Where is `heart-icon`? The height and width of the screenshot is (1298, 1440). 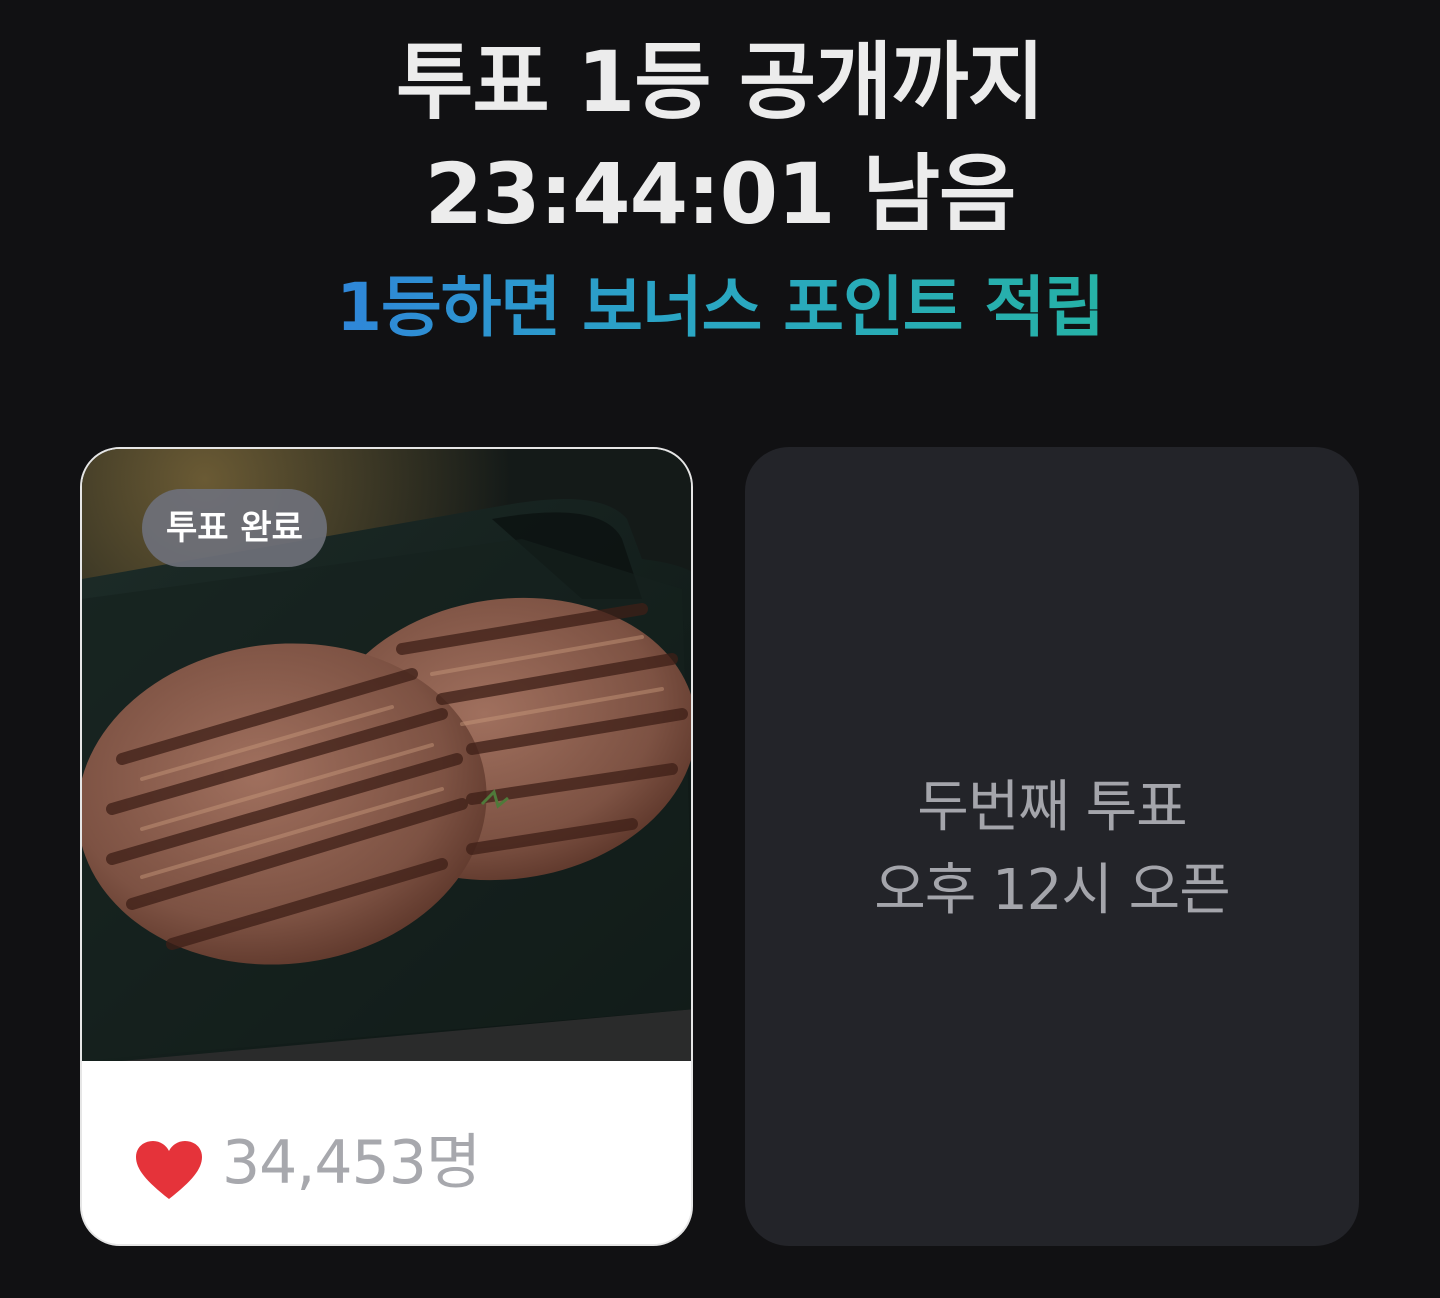
heart-icon is located at coordinates (169, 1171).